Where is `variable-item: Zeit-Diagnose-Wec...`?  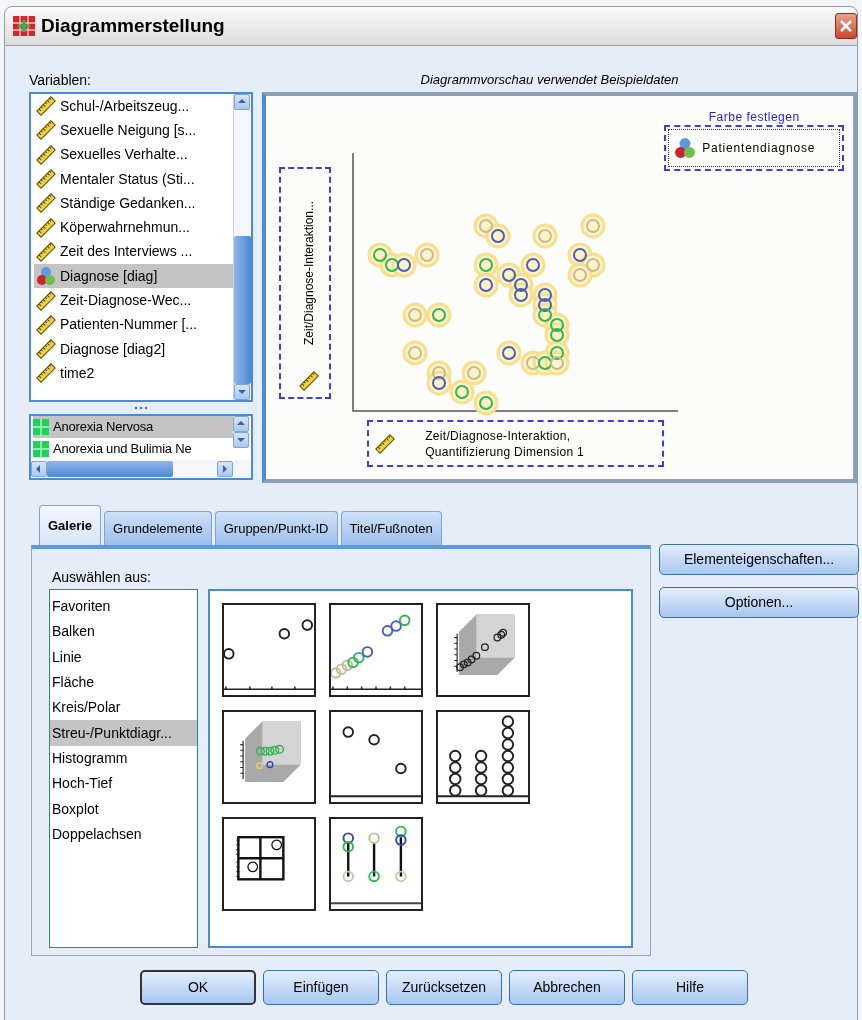
variable-item: Zeit-Diagnose-Wec... is located at coordinates (134, 300).